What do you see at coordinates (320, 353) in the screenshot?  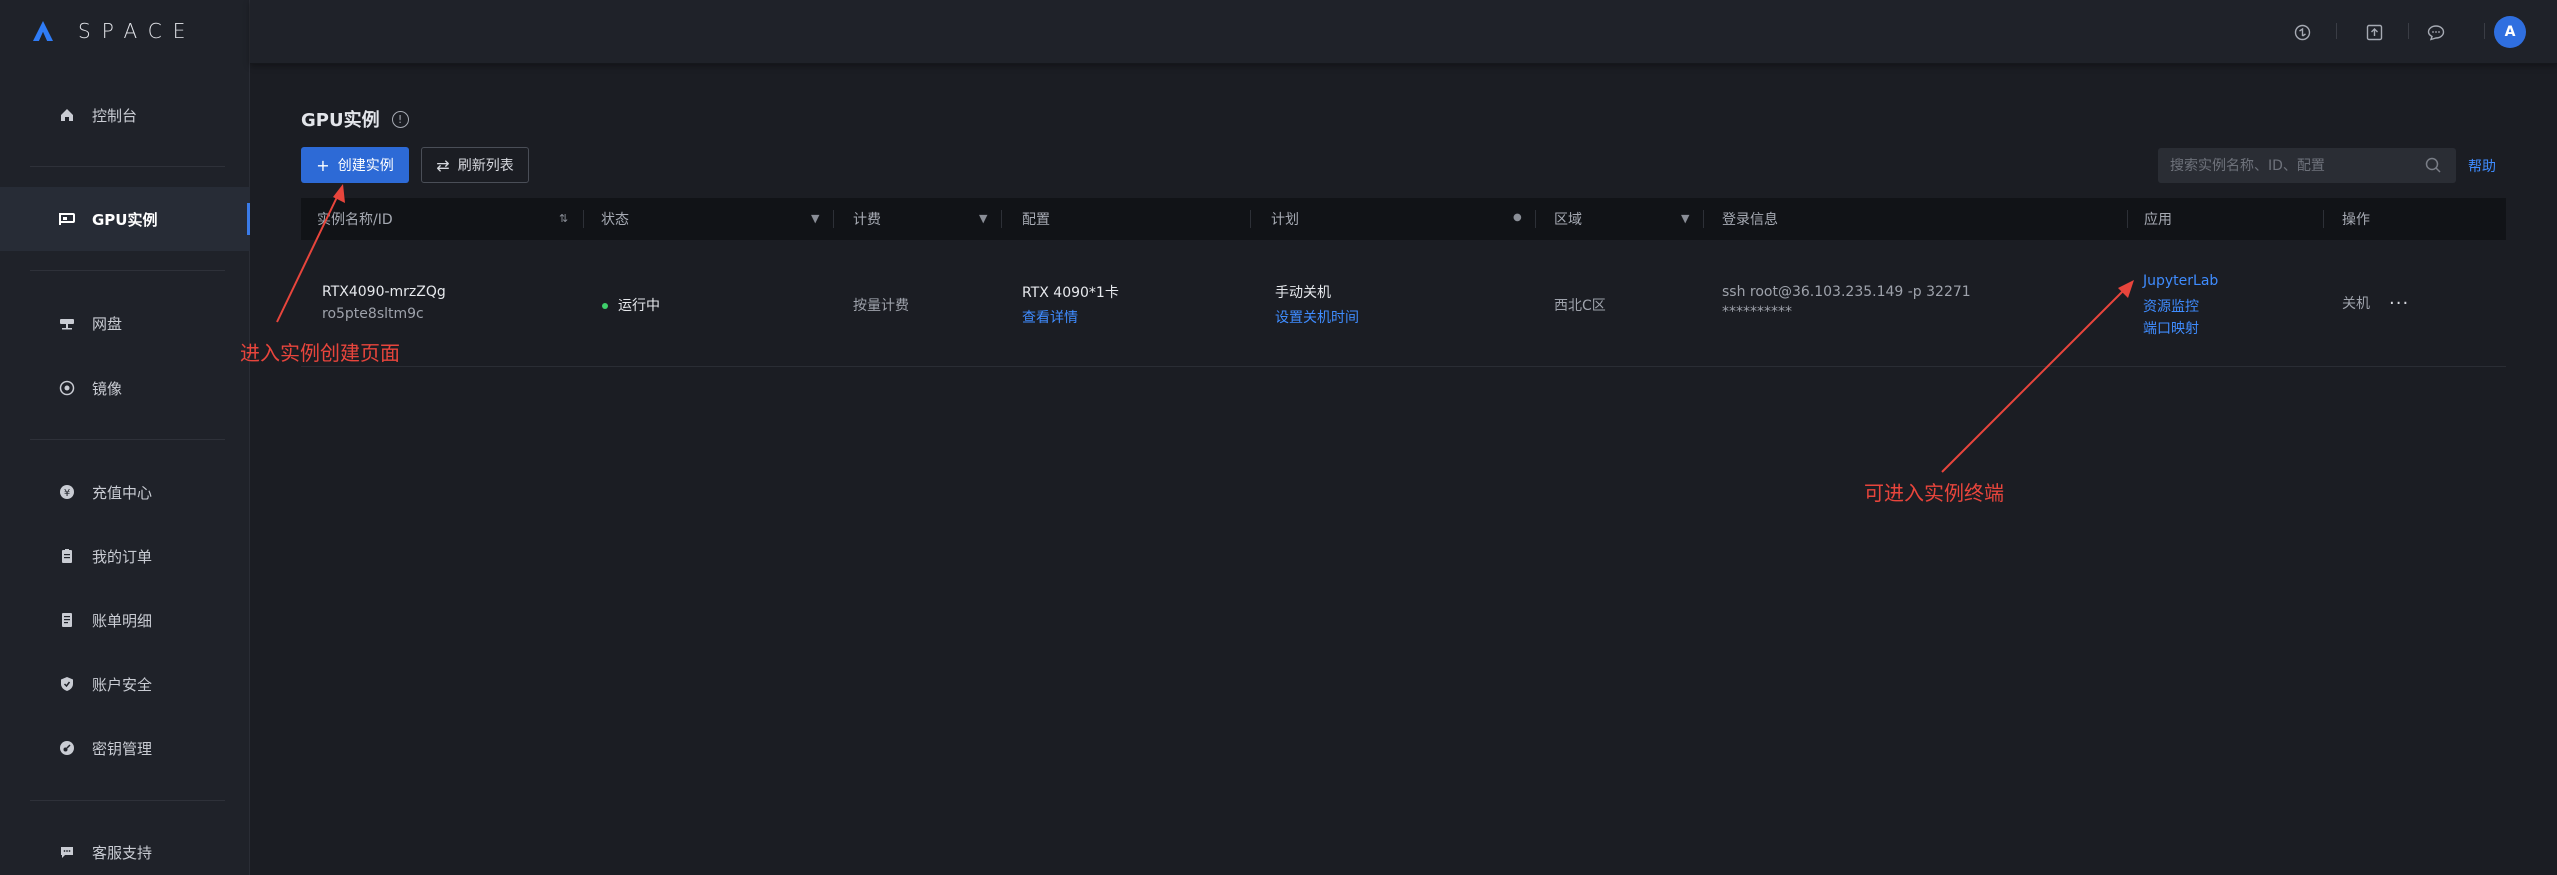 I see `annotation-create: 进入实例创建页面` at bounding box center [320, 353].